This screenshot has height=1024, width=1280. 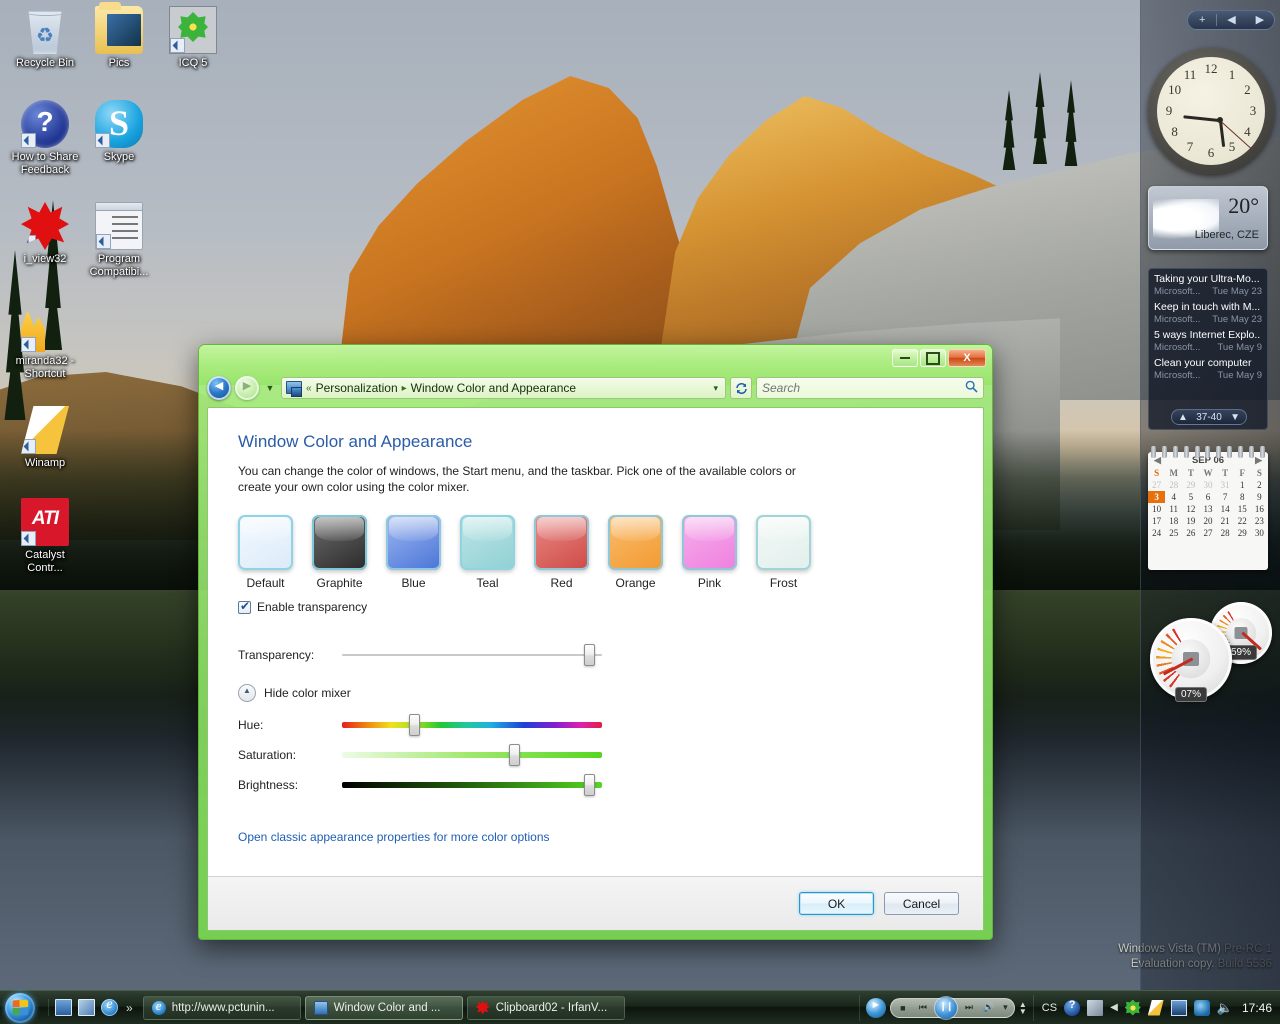 What do you see at coordinates (1225, 1008) in the screenshot?
I see `volume-icon: 🔈` at bounding box center [1225, 1008].